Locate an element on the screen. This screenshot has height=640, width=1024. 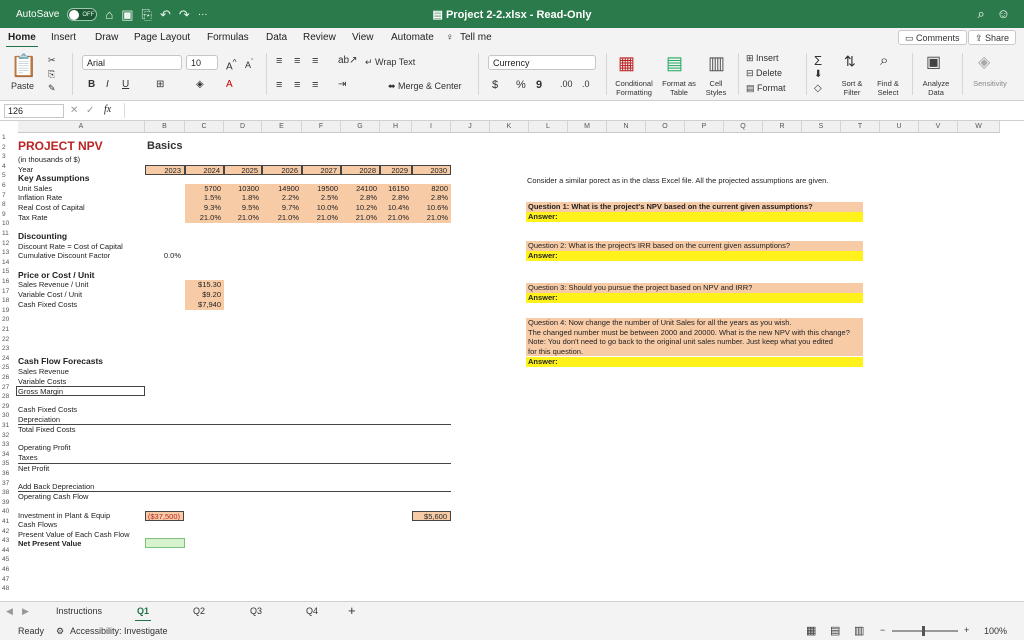
inflation-value: 1.8% is located at coordinates (243, 198).